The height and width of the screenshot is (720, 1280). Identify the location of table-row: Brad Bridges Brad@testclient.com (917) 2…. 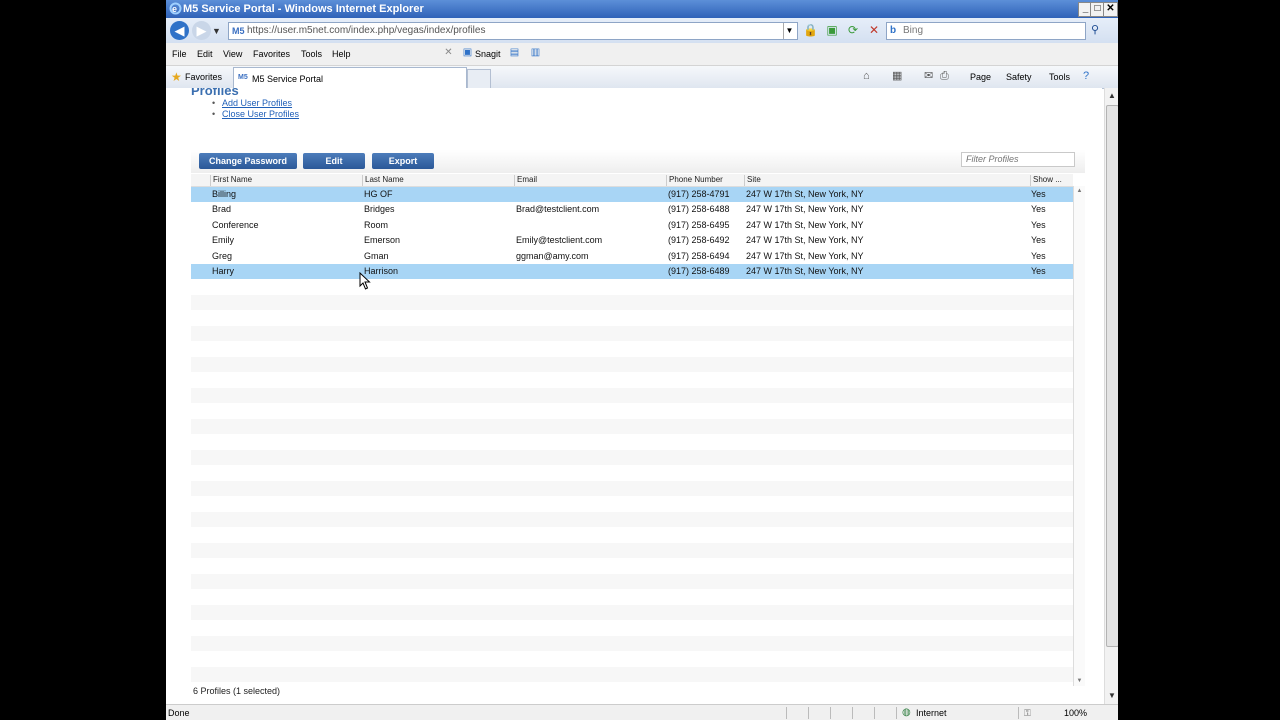
(632, 209).